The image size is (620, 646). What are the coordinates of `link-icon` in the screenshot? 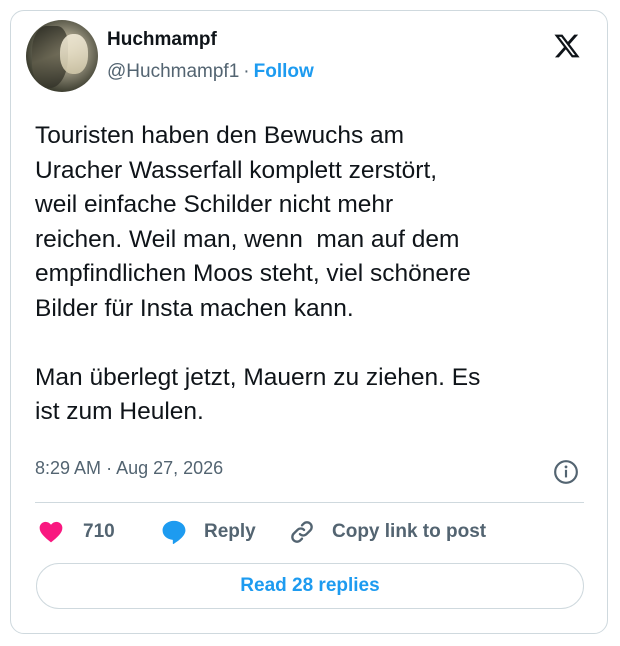 It's located at (302, 532).